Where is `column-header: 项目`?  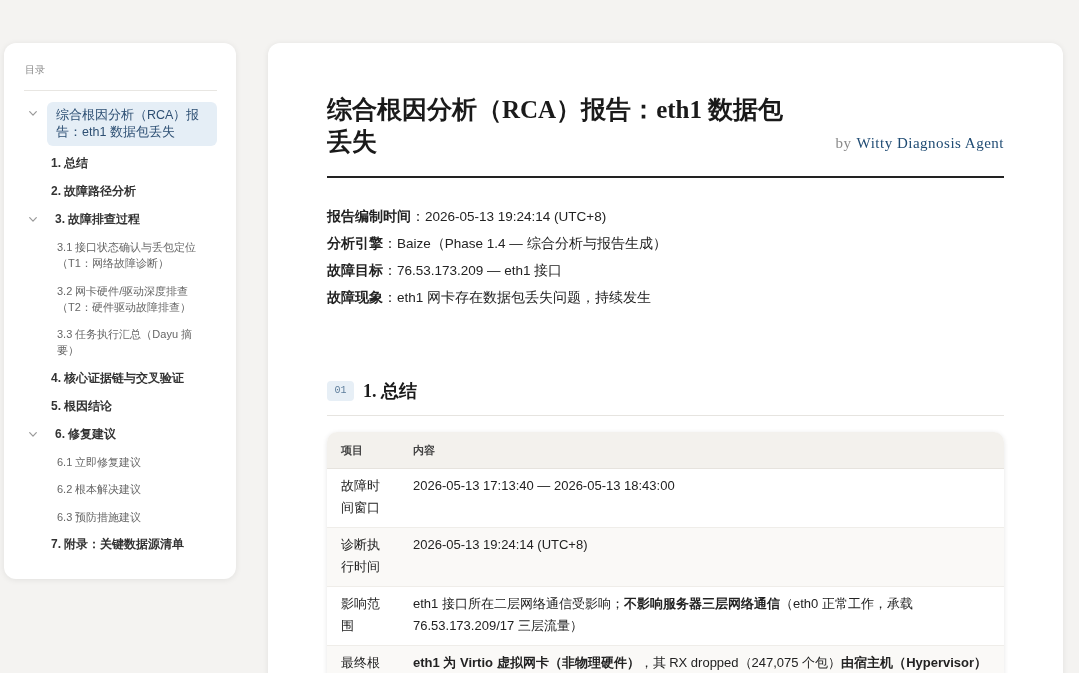 column-header: 项目 is located at coordinates (363, 450).